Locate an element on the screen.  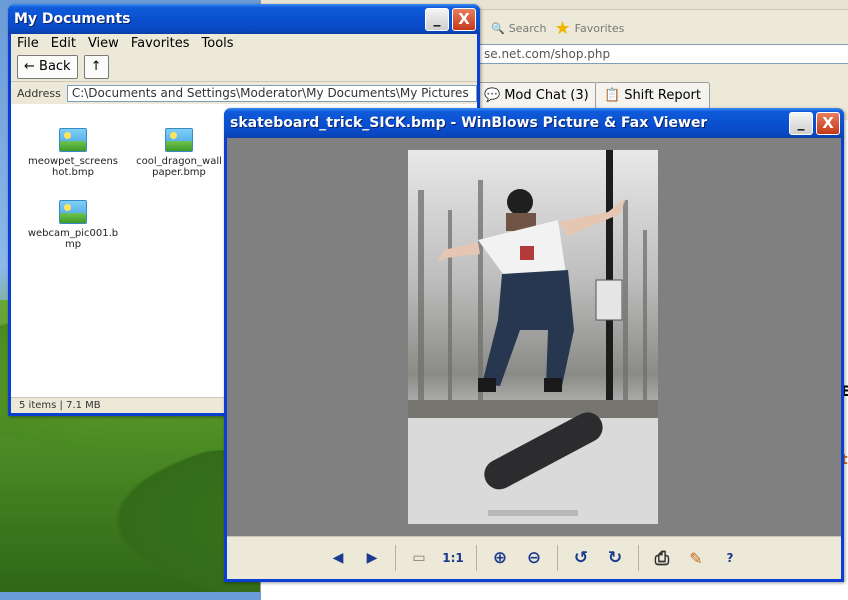
file-item: cool_dragon_wallpaper.bmp is located at coordinates (179, 153).